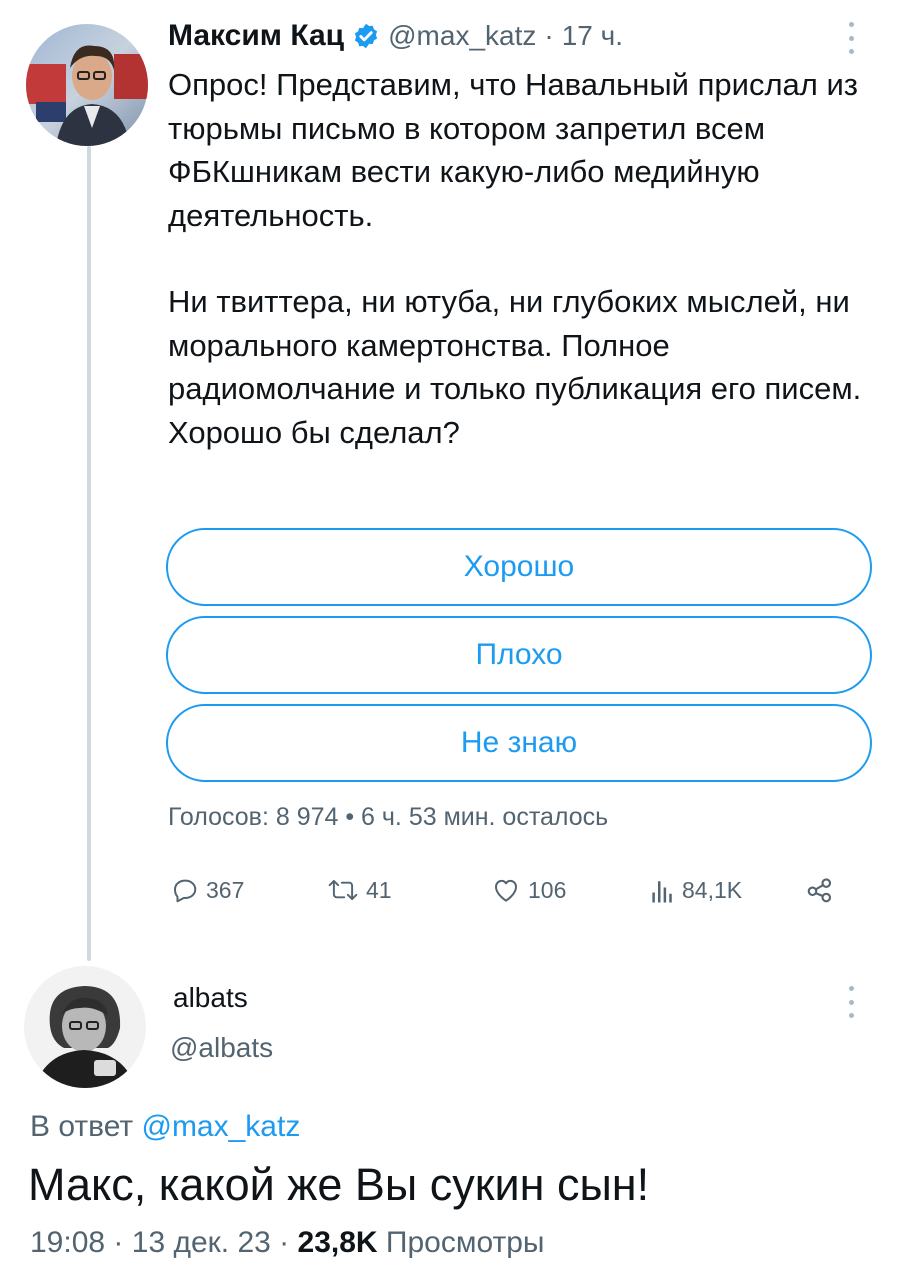  What do you see at coordinates (256, 36) in the screenshot?
I see `author-name: Максим Кац` at bounding box center [256, 36].